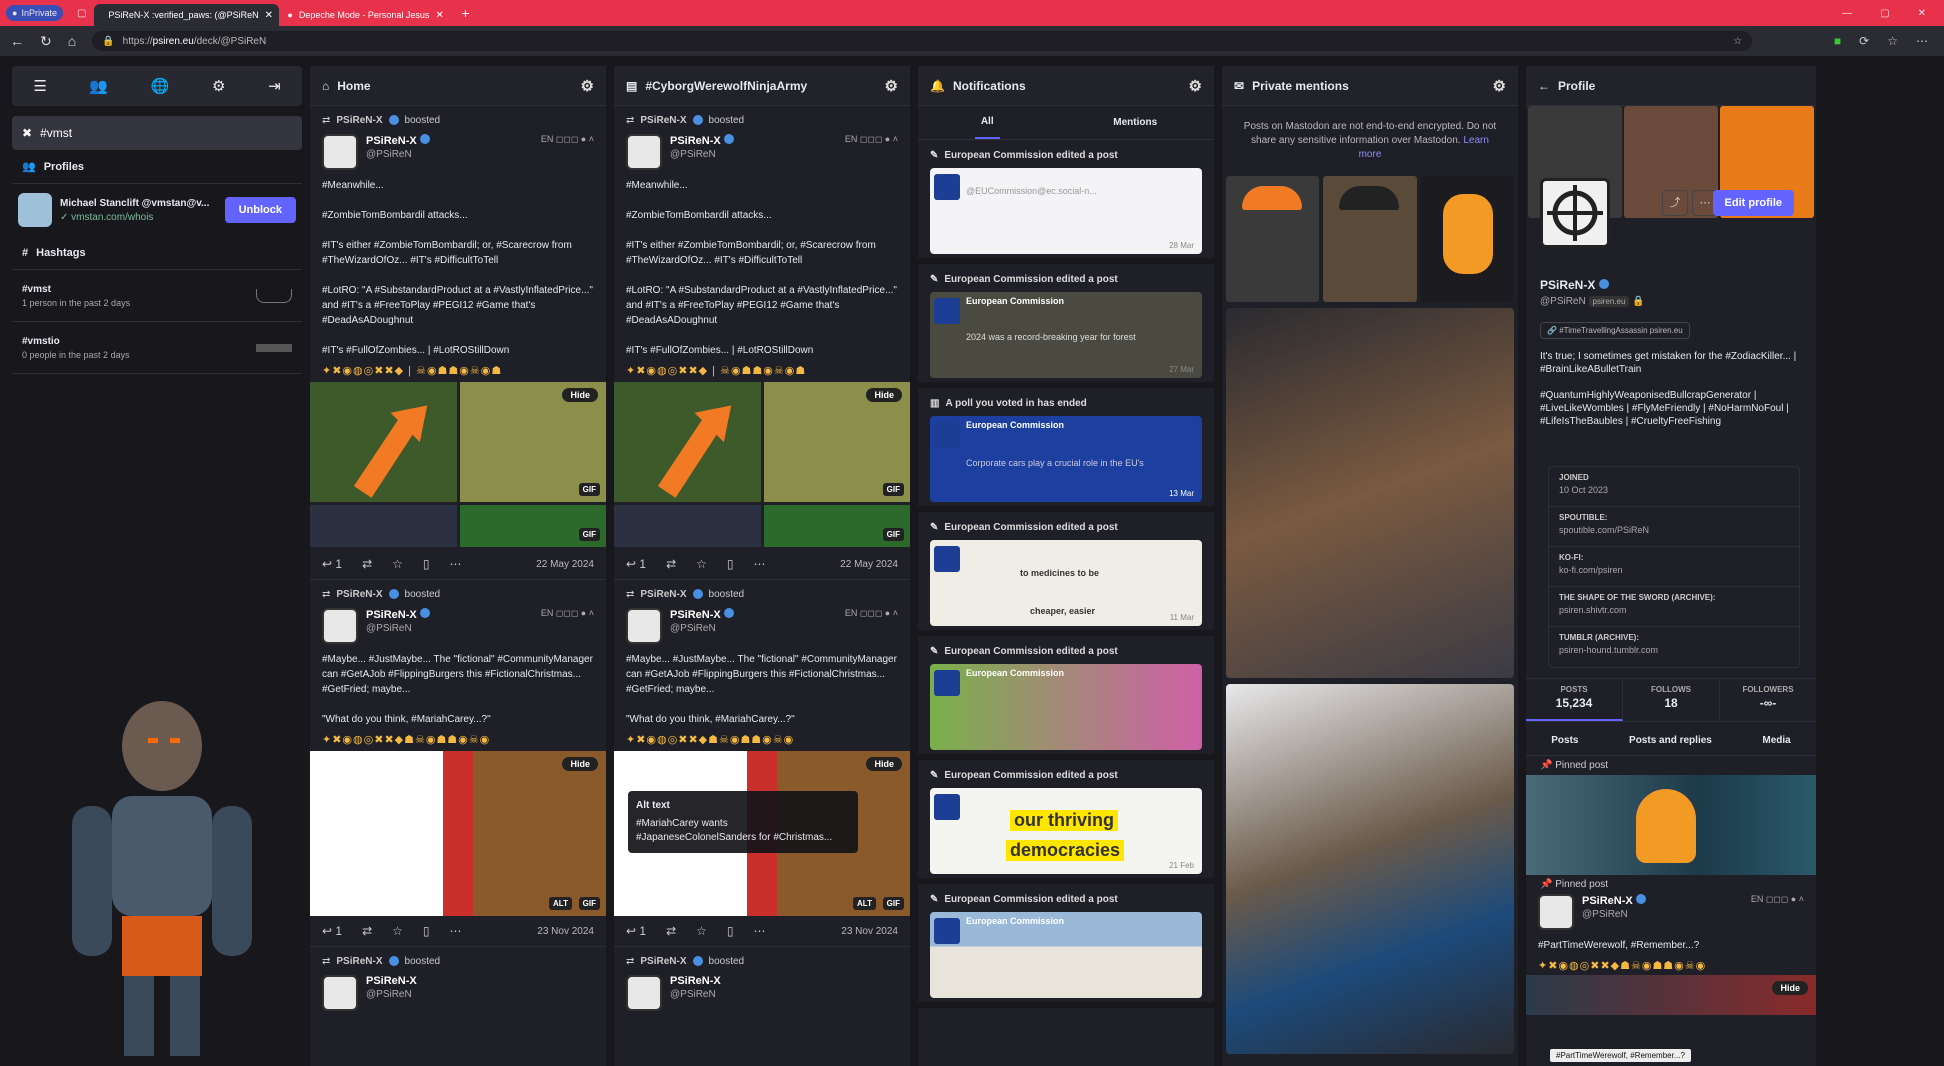 The width and height of the screenshot is (1944, 1066). What do you see at coordinates (1922, 13) in the screenshot?
I see `close-window-icon: ✕` at bounding box center [1922, 13].